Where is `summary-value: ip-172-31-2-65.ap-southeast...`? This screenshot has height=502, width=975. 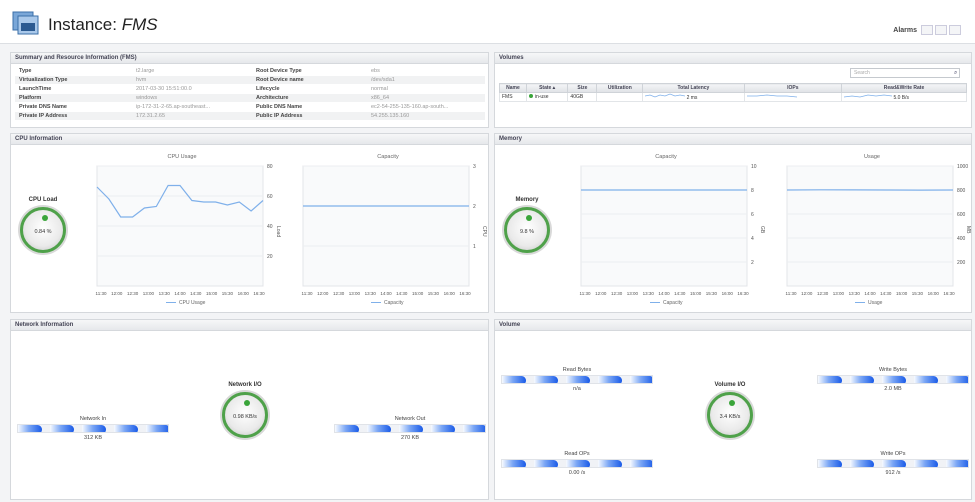 summary-value: ip-172-31-2-65.ap-southeast... is located at coordinates (173, 107).